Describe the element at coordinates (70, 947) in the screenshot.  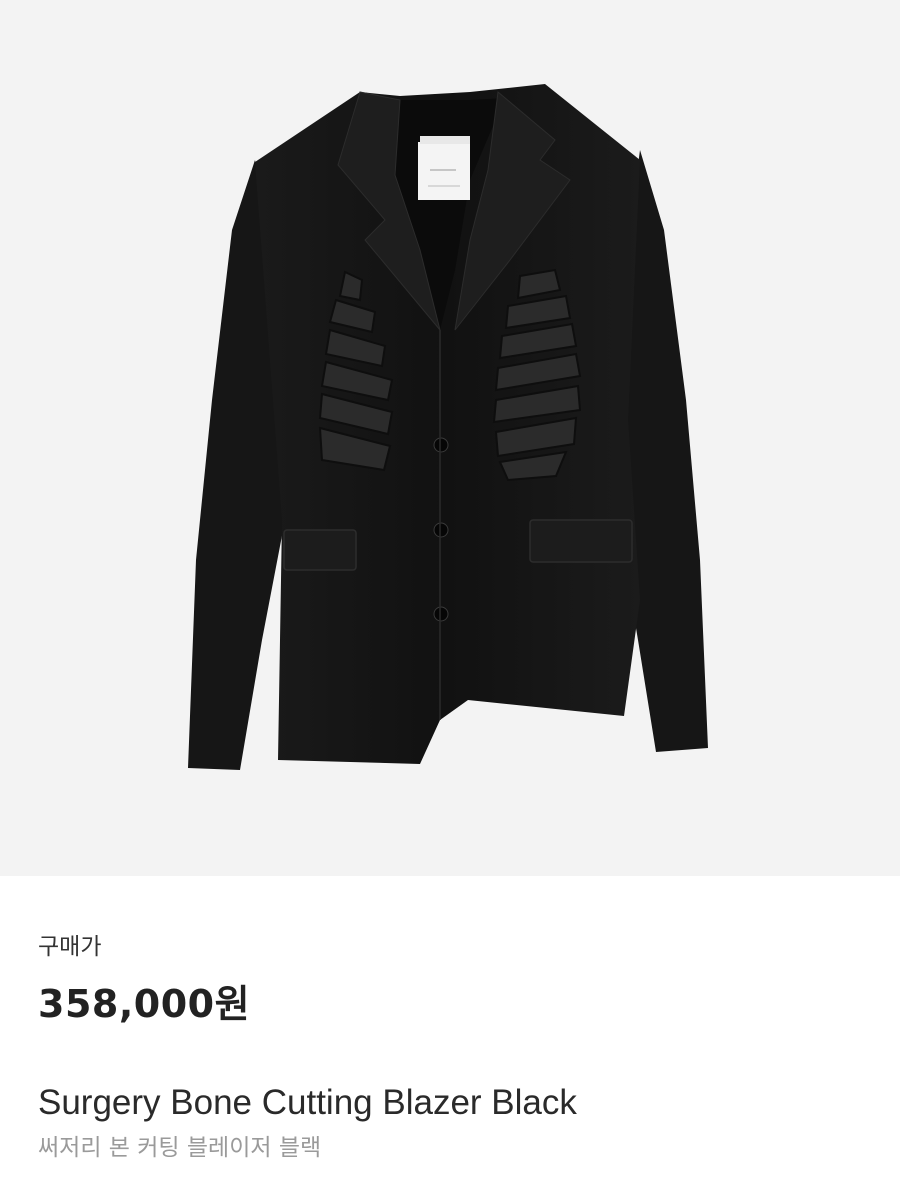
I see `price-label: 구매가` at that location.